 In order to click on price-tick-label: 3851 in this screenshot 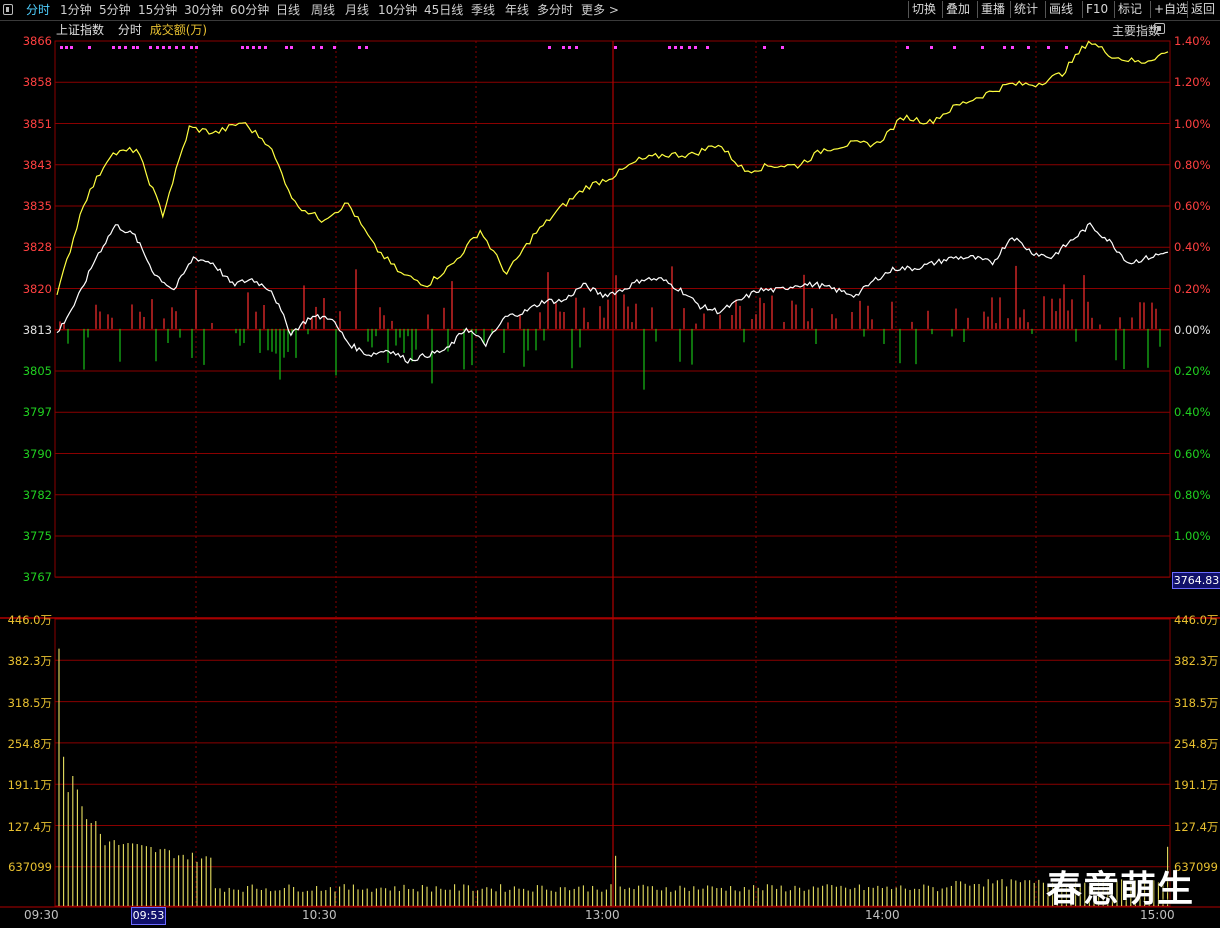, I will do `click(37, 123)`.